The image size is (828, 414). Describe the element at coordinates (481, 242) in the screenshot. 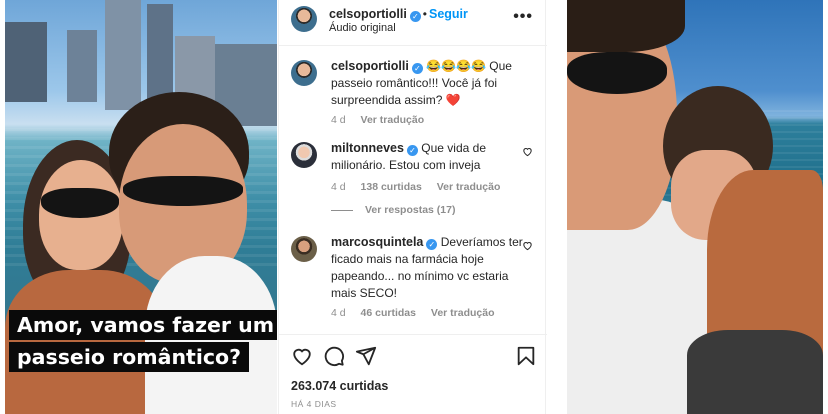

I see `comment-text: Deveríamos ter` at that location.